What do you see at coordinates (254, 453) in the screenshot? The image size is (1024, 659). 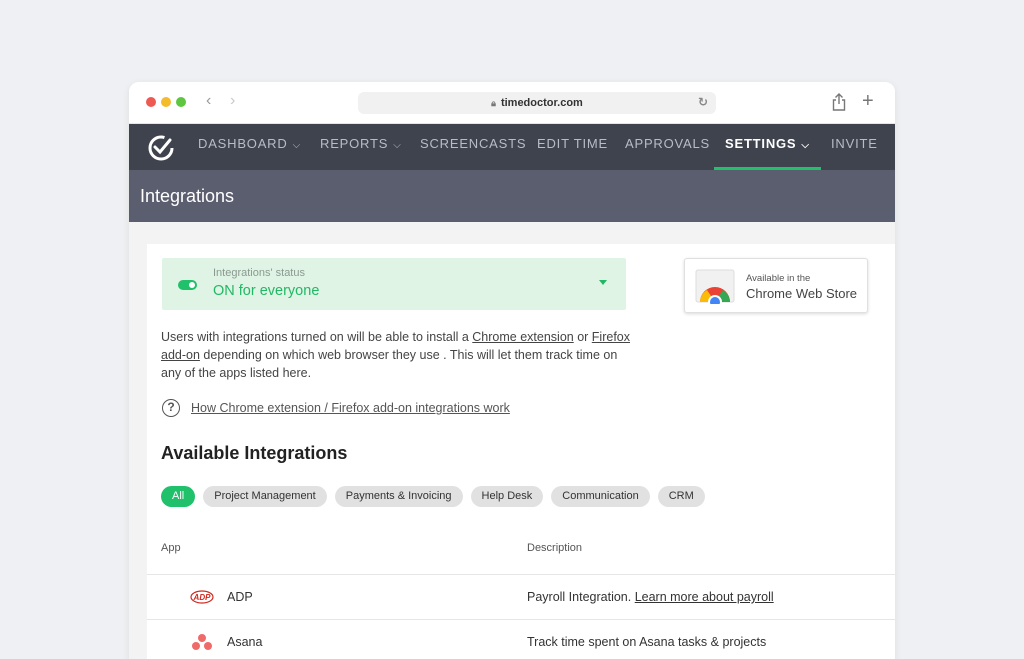 I see `available-integrations-title: Available Integrations` at bounding box center [254, 453].